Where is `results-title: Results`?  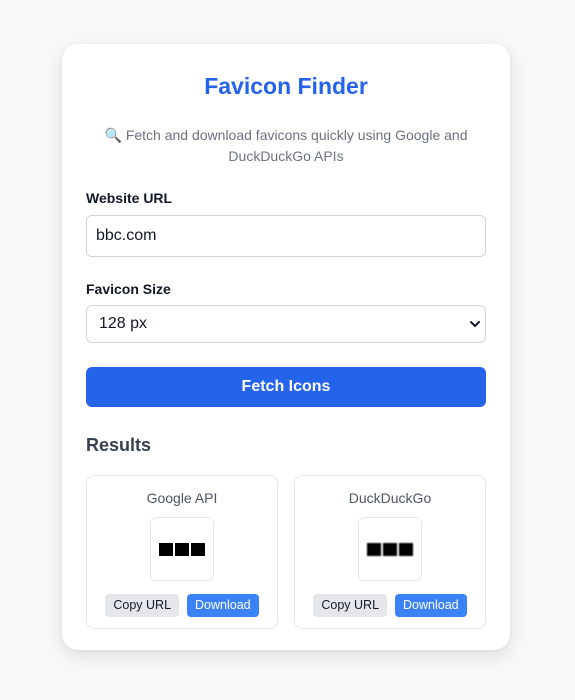 results-title: Results is located at coordinates (119, 445).